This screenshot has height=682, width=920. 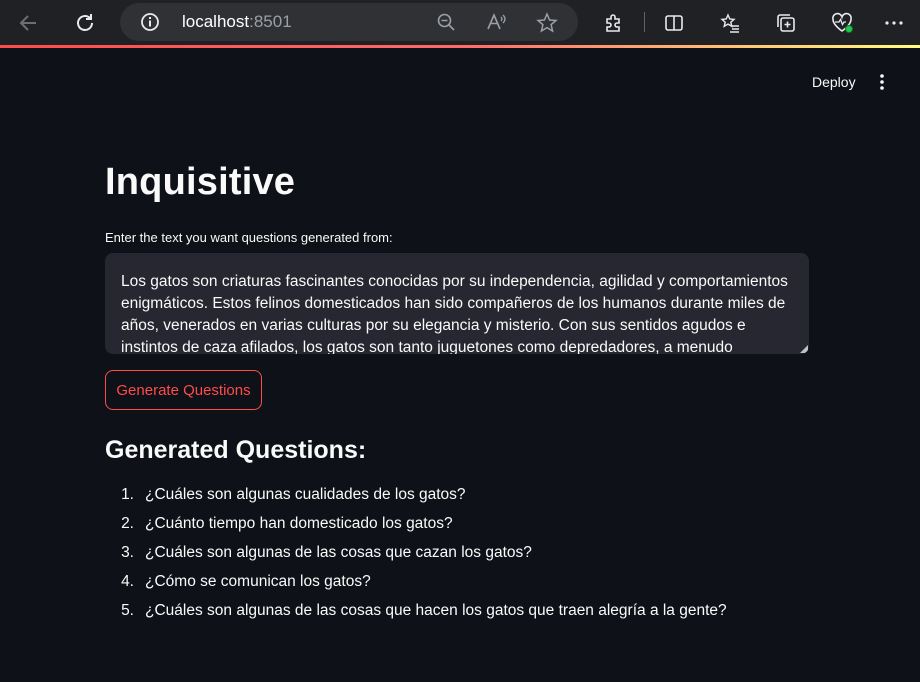 I want to click on browser-toolbar: localhost:8501, so click(x=460, y=23).